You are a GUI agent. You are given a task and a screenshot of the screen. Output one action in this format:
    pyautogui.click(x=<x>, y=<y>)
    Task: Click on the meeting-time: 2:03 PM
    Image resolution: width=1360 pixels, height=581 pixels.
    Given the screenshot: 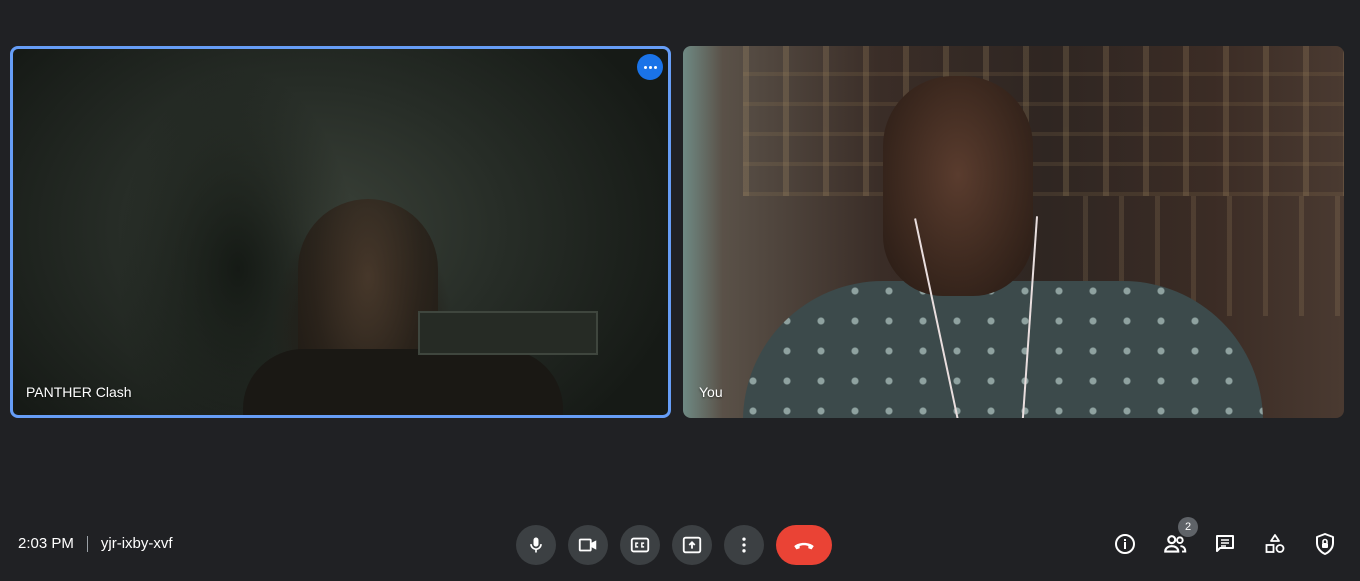 What is the action you would take?
    pyautogui.click(x=46, y=543)
    